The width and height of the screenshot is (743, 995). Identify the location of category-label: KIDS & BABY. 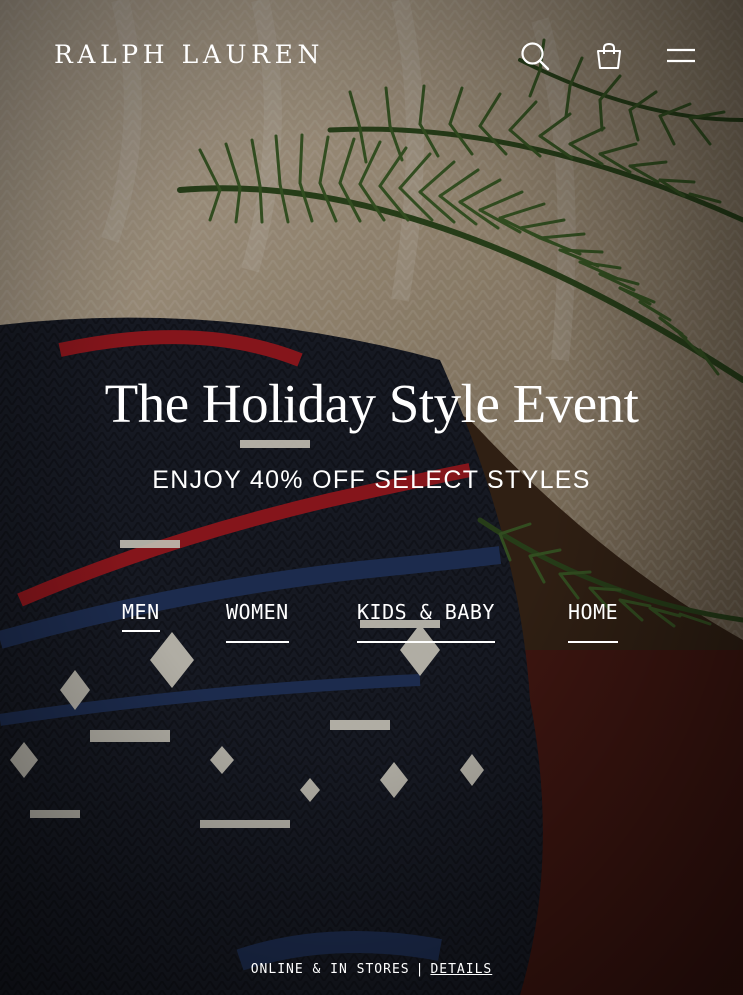
(426, 612).